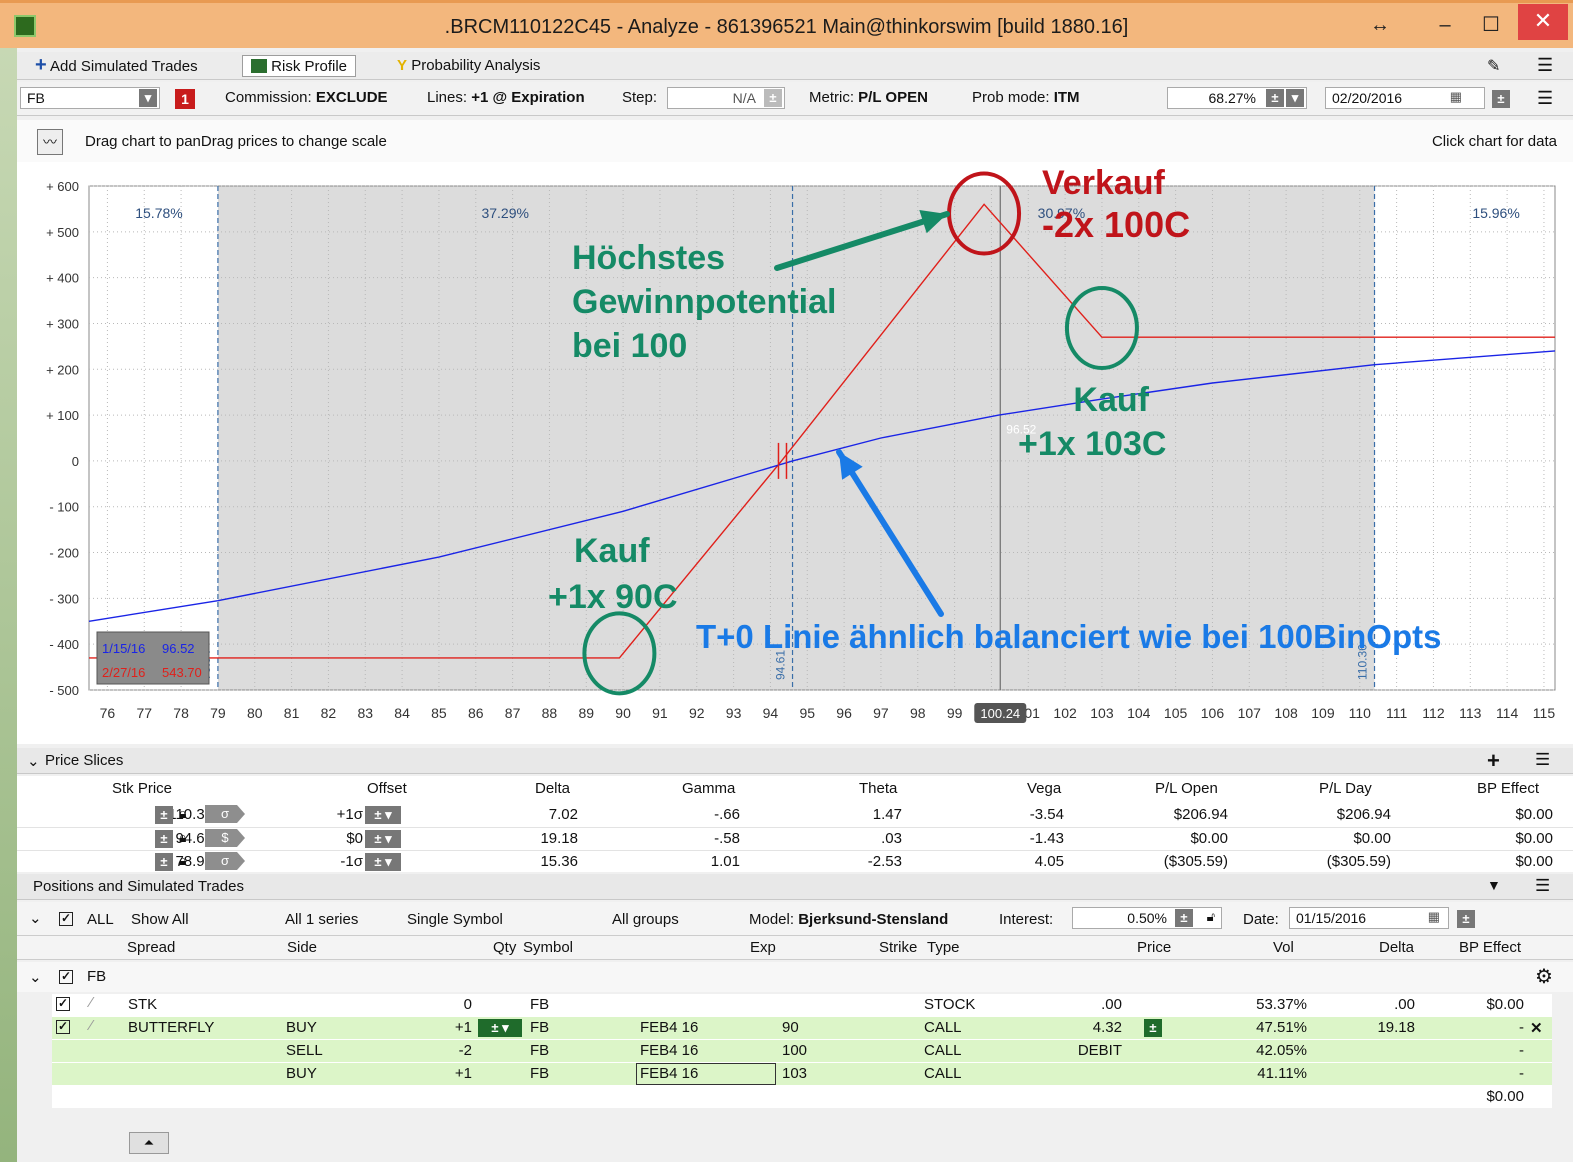 This screenshot has width=1573, height=1162. Describe the element at coordinates (1536, 1028) in the screenshot. I see `remove-position-icon: ✕` at that location.